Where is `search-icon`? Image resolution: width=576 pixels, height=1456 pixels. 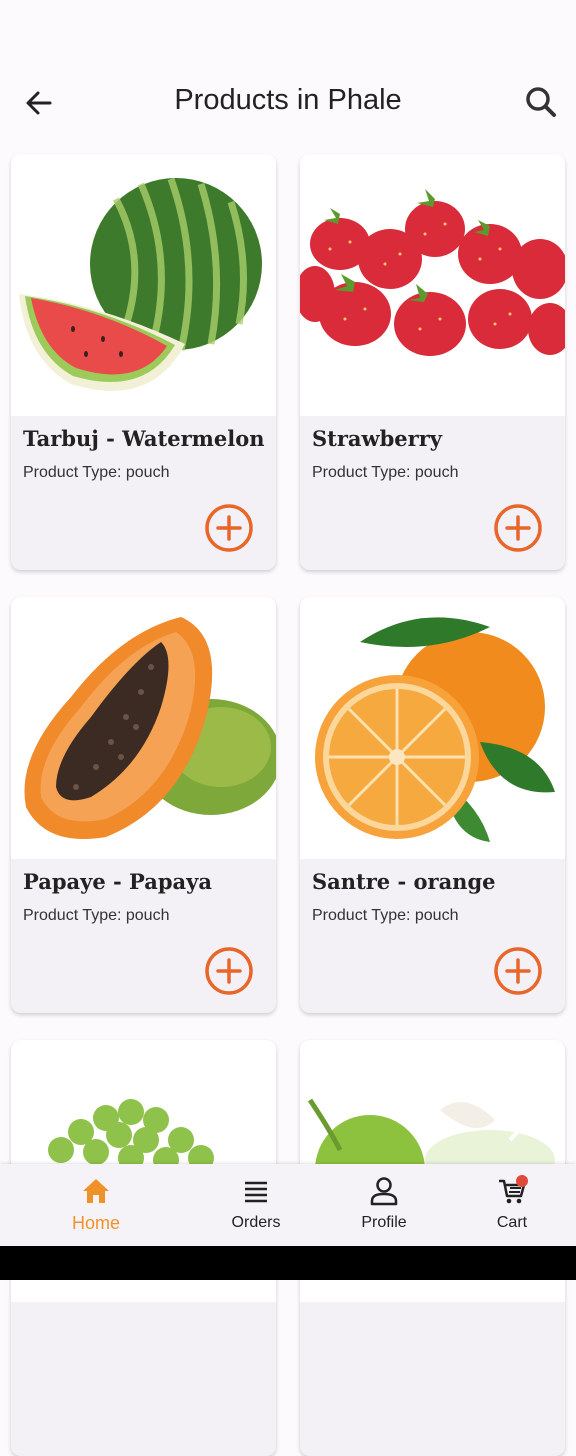 search-icon is located at coordinates (541, 102).